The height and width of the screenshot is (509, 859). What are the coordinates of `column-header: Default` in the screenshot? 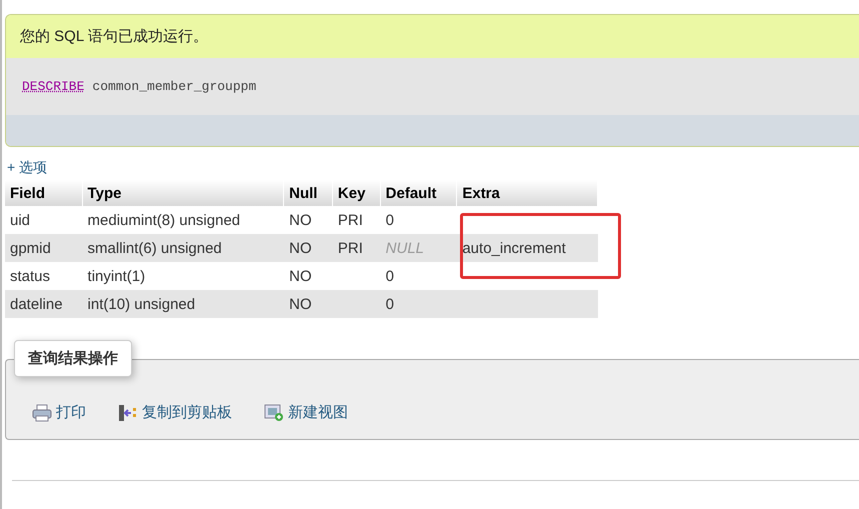 It's located at (419, 193).